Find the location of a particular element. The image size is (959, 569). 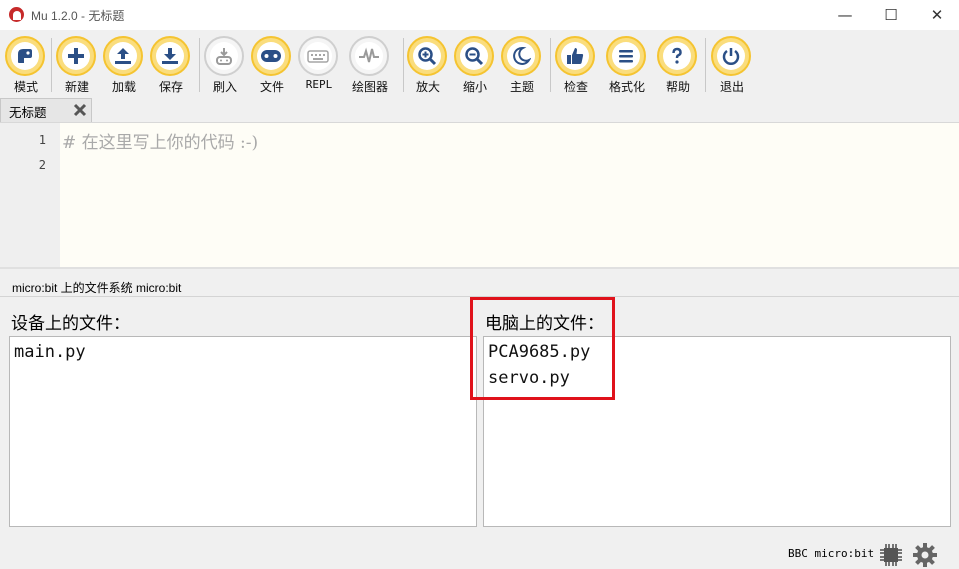

plotter-icon is located at coordinates (369, 55).